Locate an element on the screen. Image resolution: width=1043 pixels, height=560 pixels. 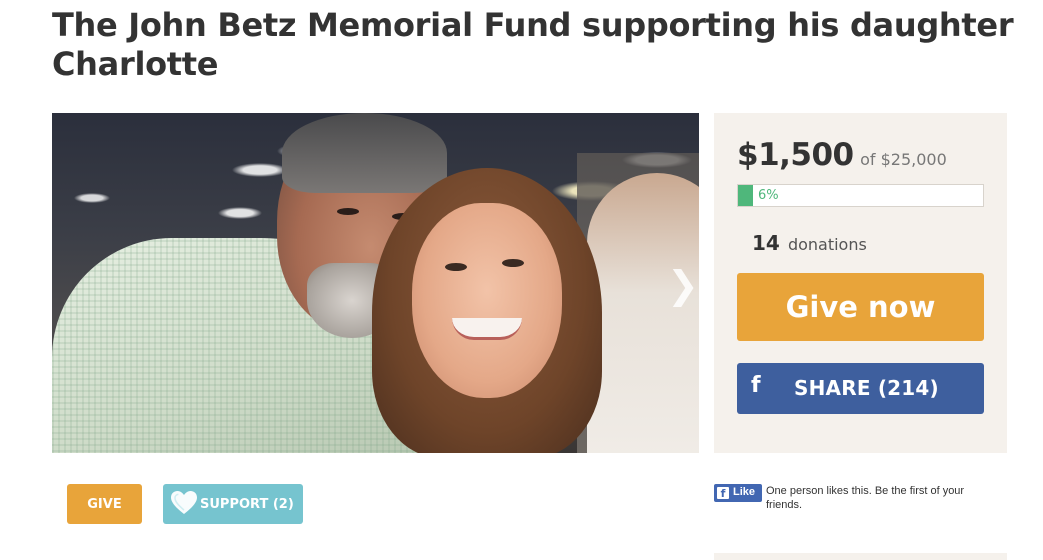
share-button: f SHARE (214) is located at coordinates (860, 388).